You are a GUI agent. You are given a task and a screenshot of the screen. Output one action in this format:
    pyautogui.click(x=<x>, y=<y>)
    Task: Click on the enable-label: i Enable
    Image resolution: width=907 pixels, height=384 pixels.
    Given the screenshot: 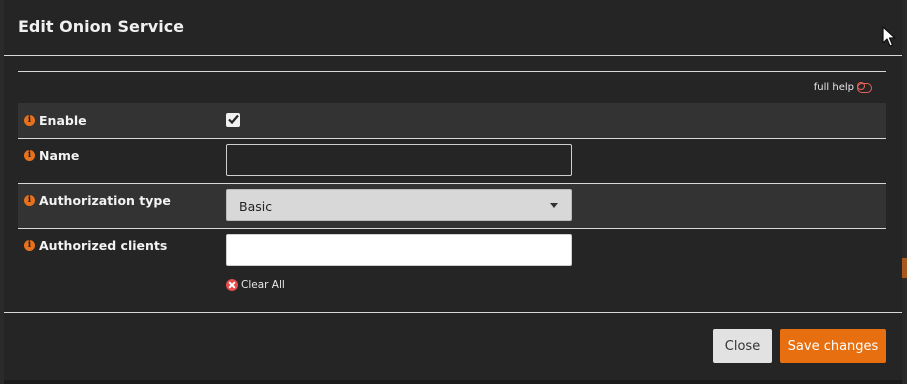 What is the action you would take?
    pyautogui.click(x=55, y=120)
    